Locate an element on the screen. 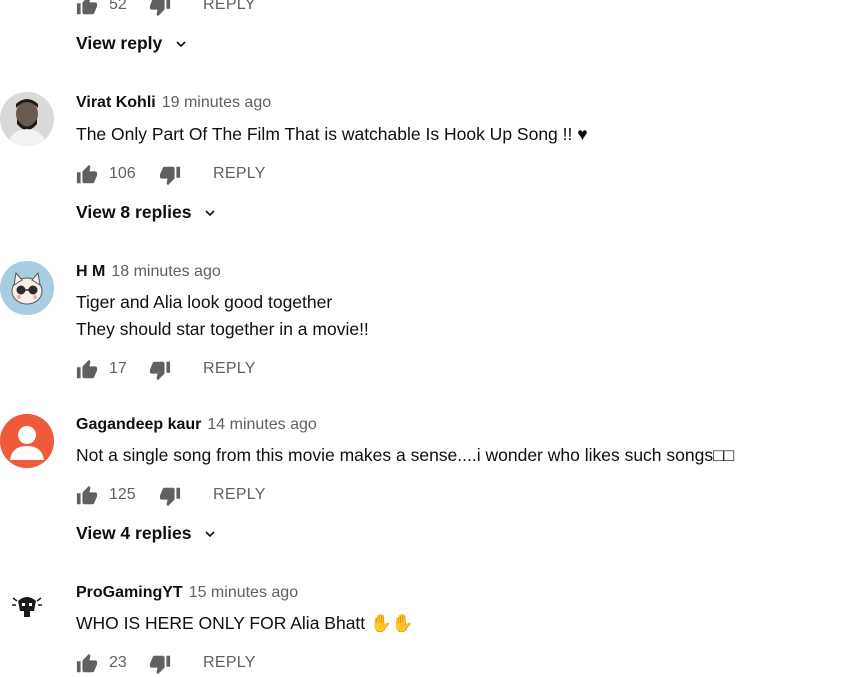 This screenshot has width=850, height=677. view-replies-label: View 8 replies is located at coordinates (134, 212).